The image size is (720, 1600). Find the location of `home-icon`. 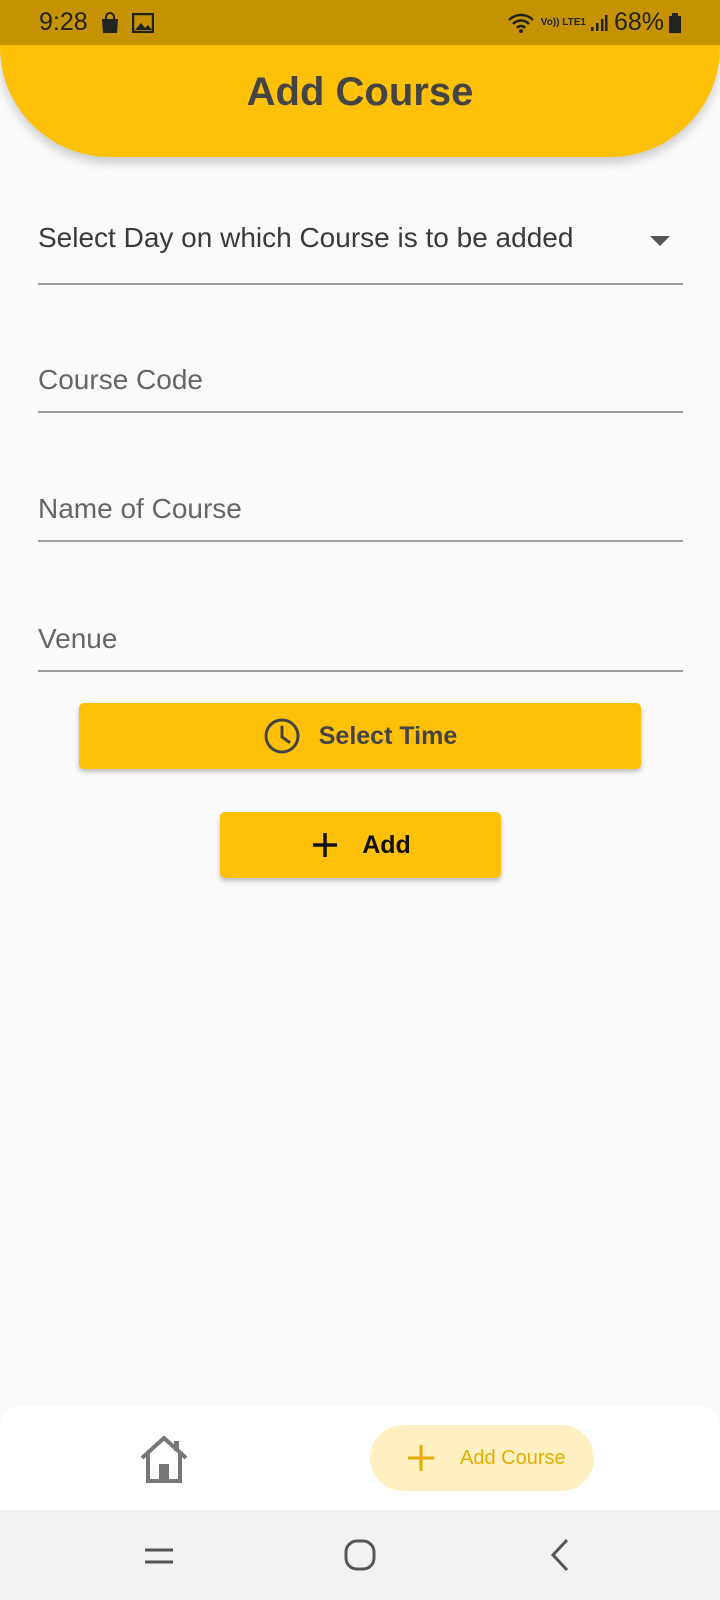

home-icon is located at coordinates (164, 1459).